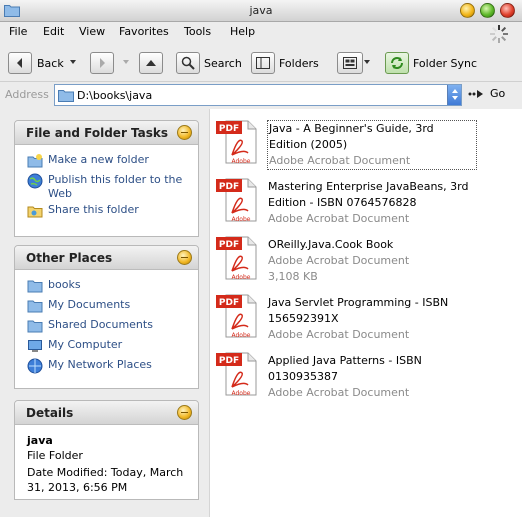  I want to click on folder-sync-button, so click(397, 63).